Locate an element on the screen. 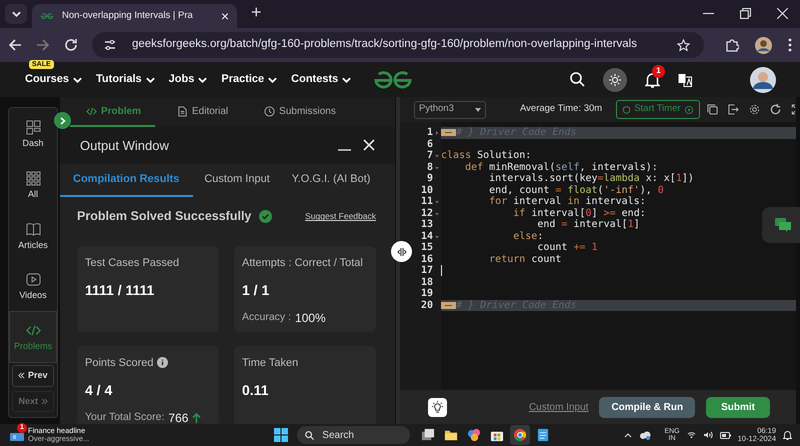  output-tab: Custom Input is located at coordinates (237, 180).